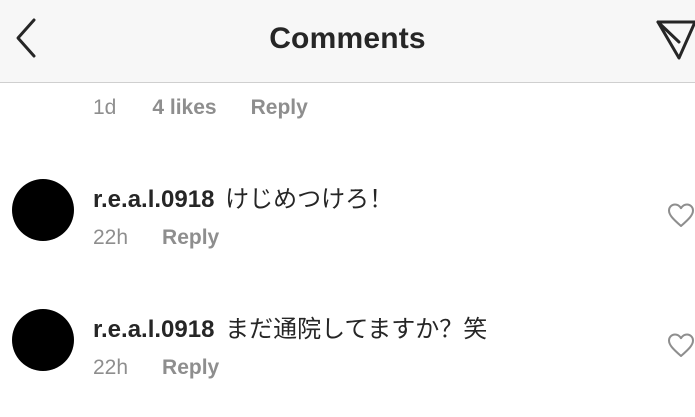  I want to click on paper-plane-icon, so click(675, 40).